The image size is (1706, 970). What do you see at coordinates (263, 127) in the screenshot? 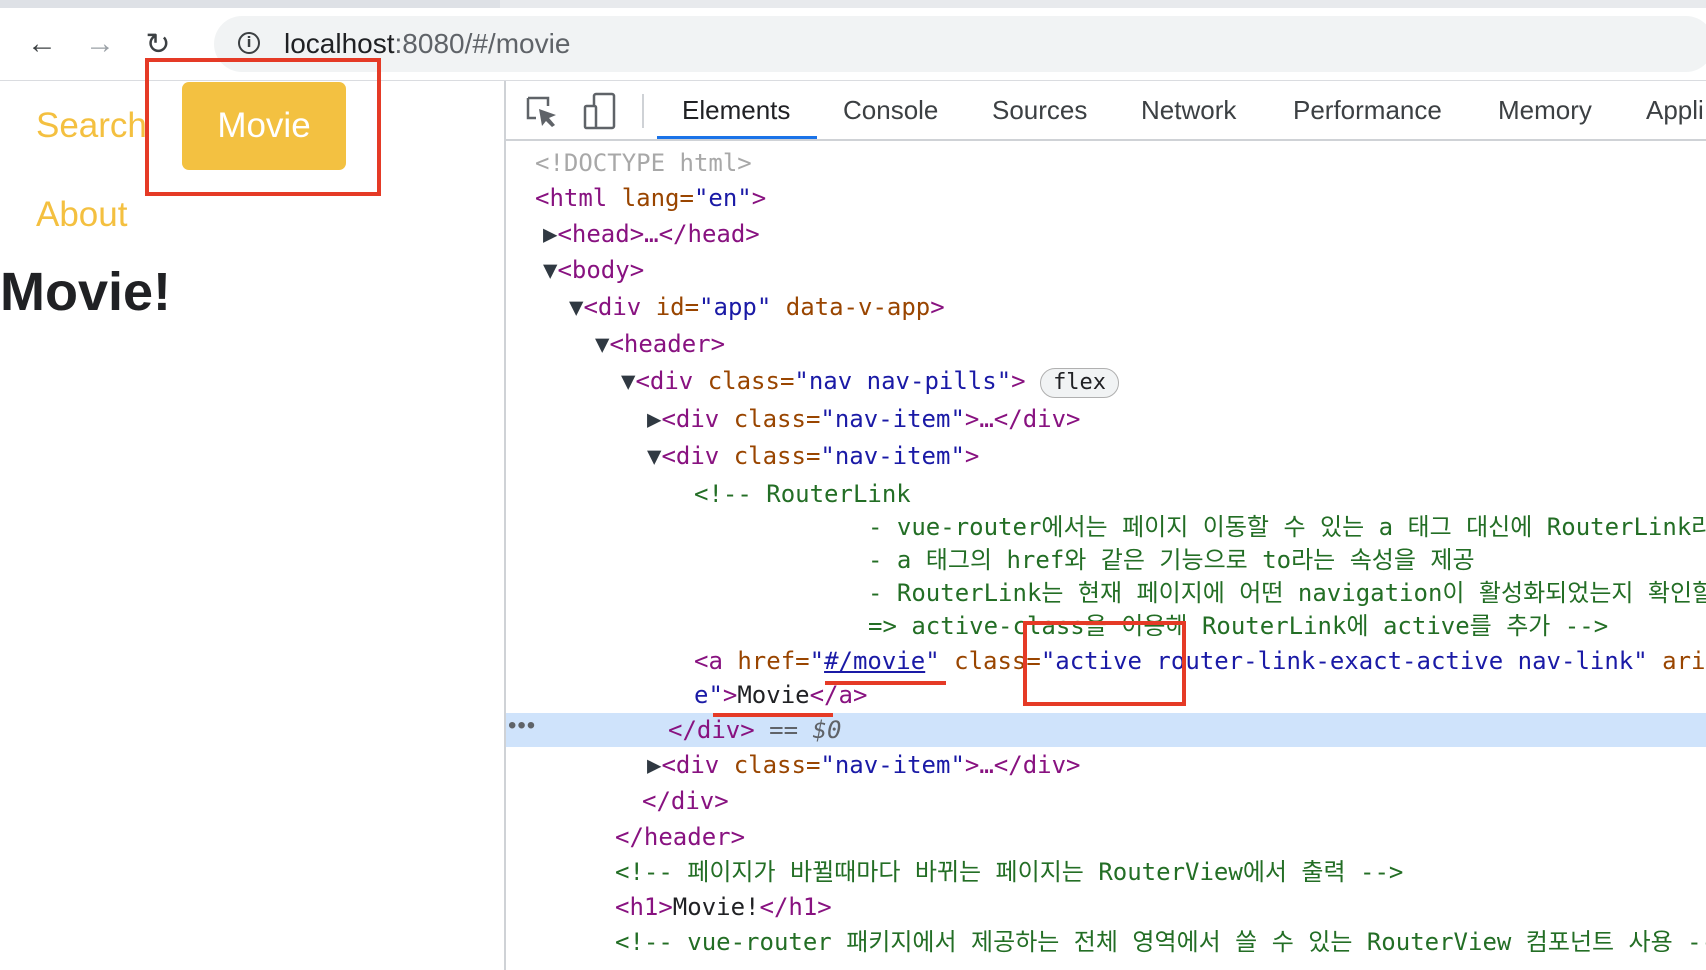
I see `annotation-box-movie-nav` at bounding box center [263, 127].